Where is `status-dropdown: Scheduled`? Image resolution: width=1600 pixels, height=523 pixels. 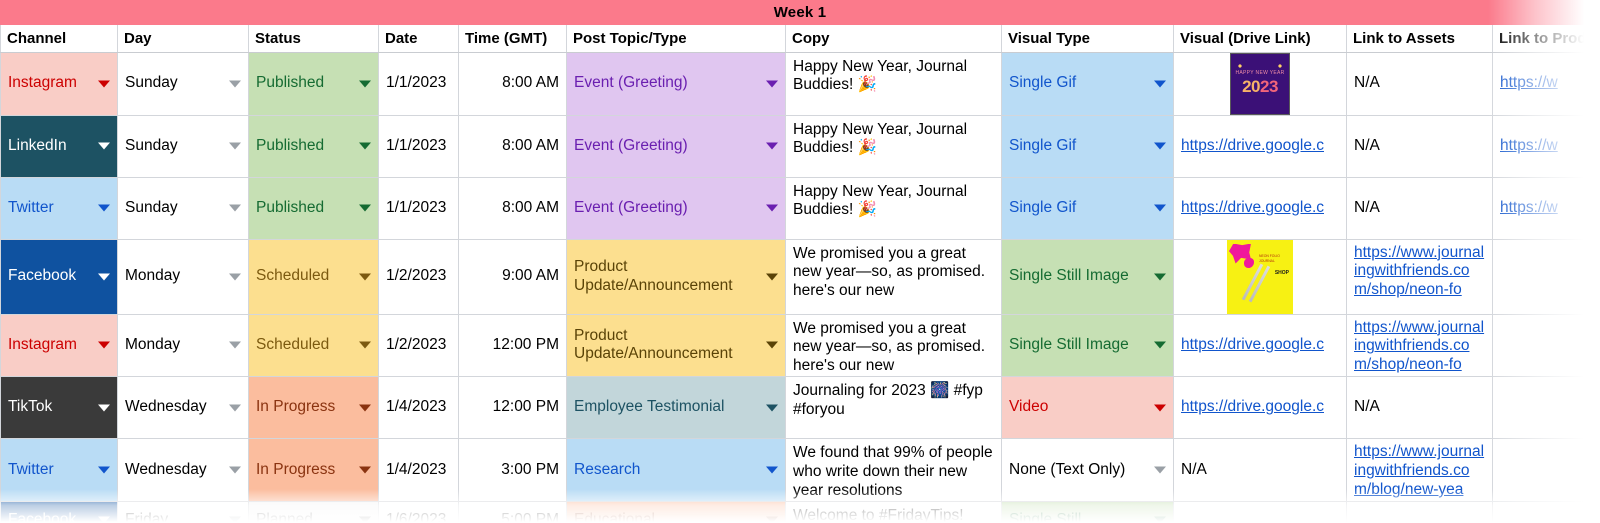 status-dropdown: Scheduled is located at coordinates (314, 345).